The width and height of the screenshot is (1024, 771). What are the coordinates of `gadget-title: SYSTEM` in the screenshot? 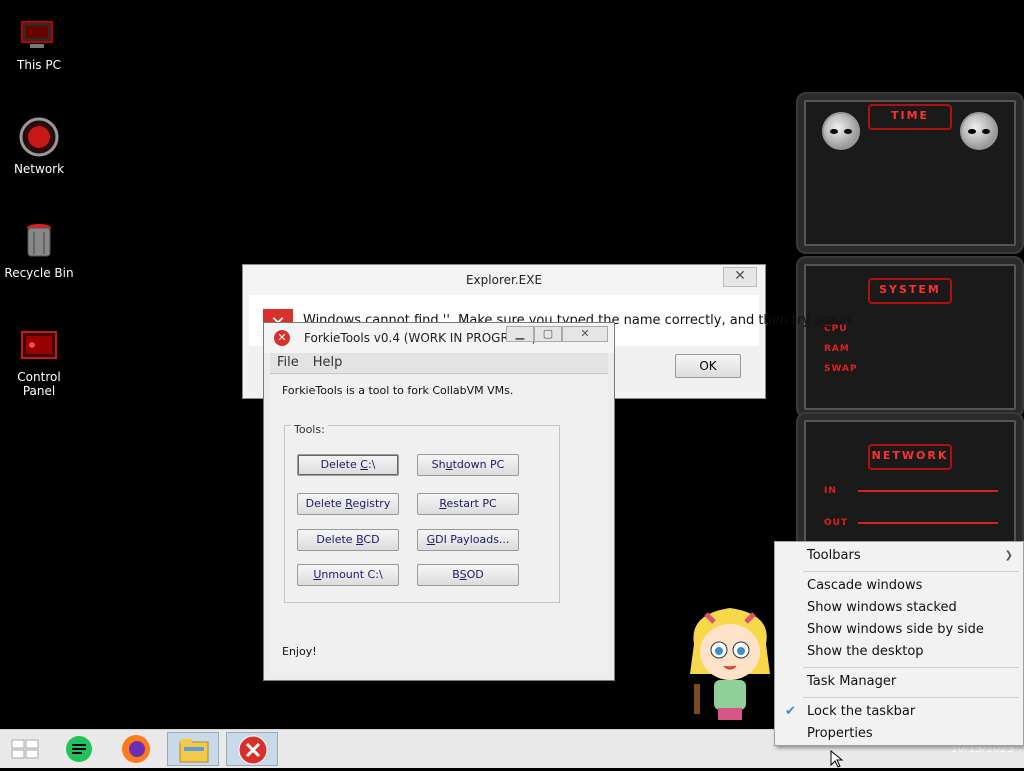 It's located at (910, 291).